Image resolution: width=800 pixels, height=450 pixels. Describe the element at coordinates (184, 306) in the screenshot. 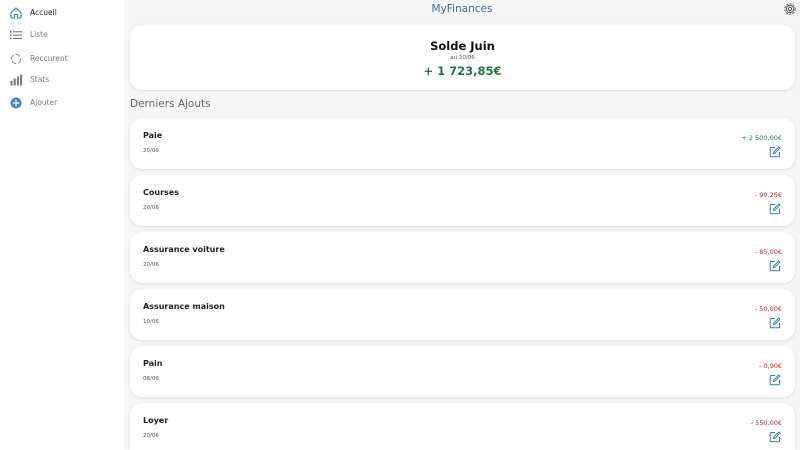

I see `entry-label: Assurance maison` at that location.